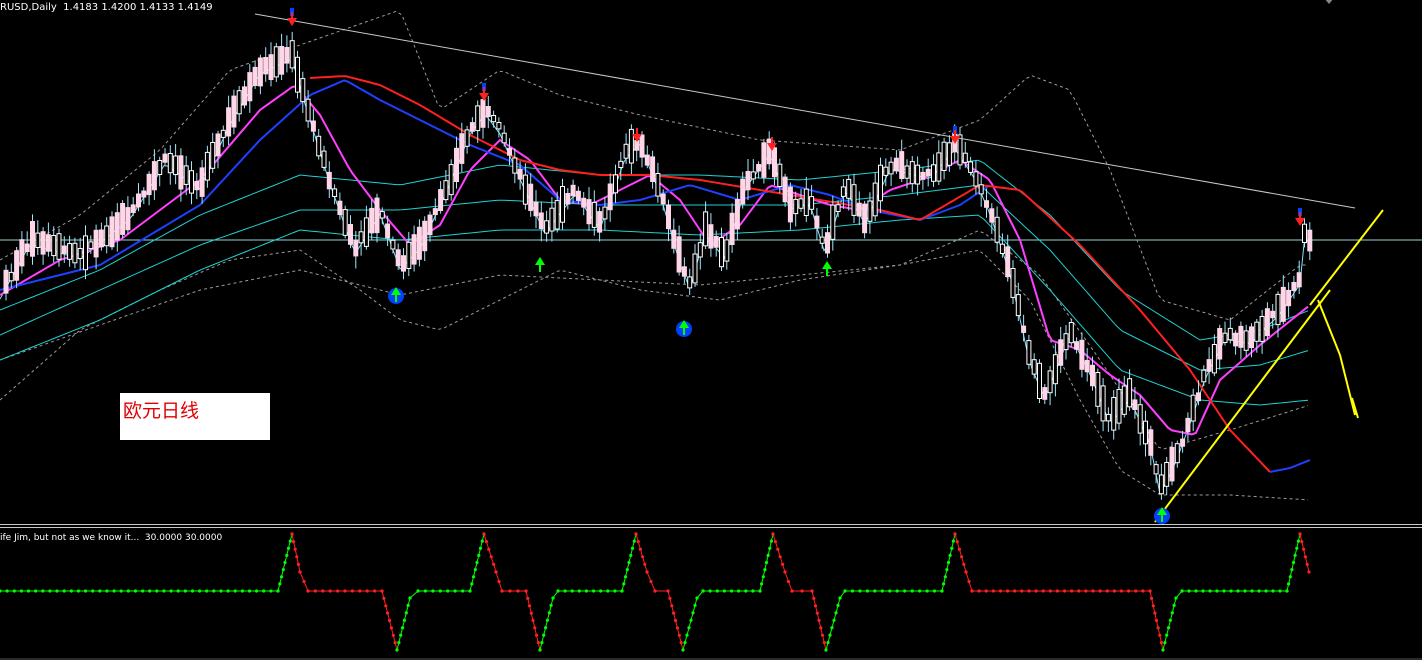  What do you see at coordinates (195, 416) in the screenshot?
I see `text-label-box: 欧元日线` at bounding box center [195, 416].